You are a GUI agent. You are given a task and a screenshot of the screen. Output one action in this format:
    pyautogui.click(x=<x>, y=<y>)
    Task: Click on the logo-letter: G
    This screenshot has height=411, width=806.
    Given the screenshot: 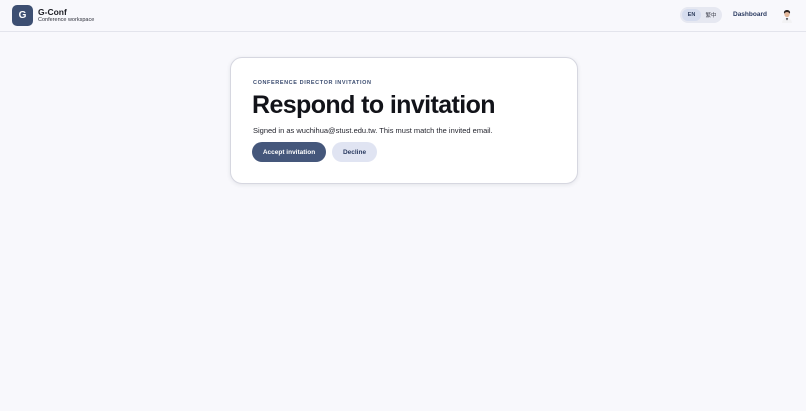 What is the action you would take?
    pyautogui.click(x=22, y=15)
    